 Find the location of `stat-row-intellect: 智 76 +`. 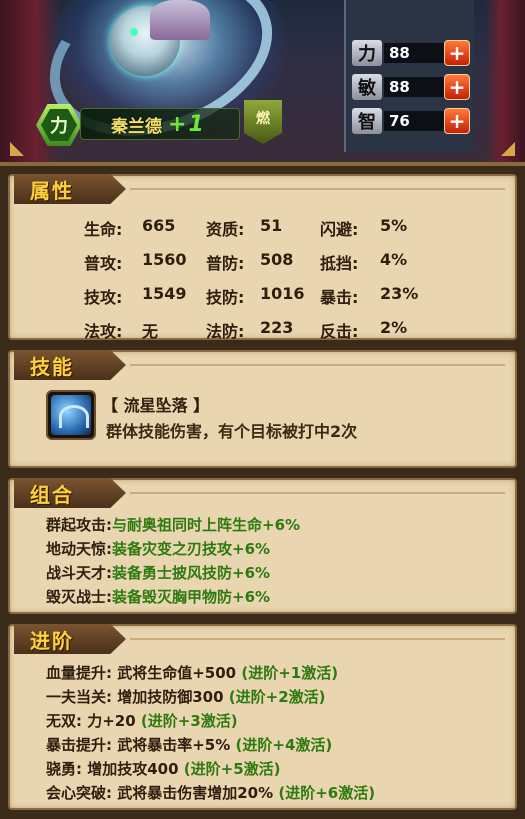

stat-row-intellect: 智 76 + is located at coordinates (411, 121).